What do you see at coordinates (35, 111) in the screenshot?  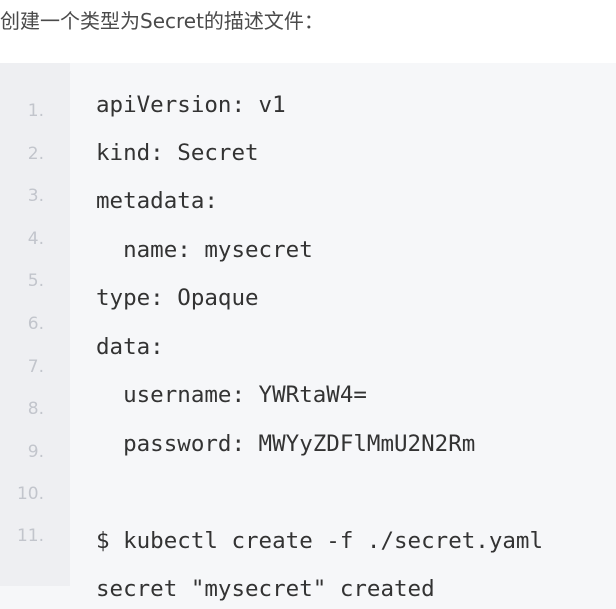 I see `line-number: 1.` at bounding box center [35, 111].